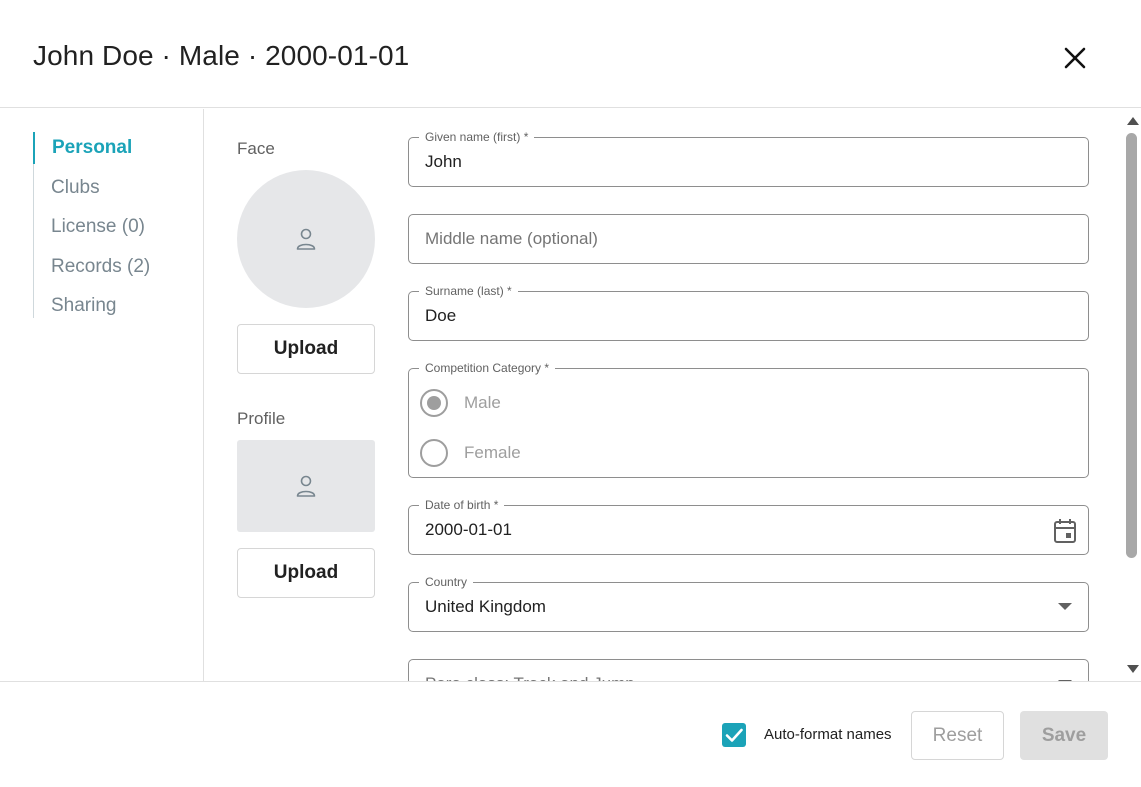 The image size is (1141, 787). Describe the element at coordinates (443, 161) in the screenshot. I see `given-name-value: John` at that location.